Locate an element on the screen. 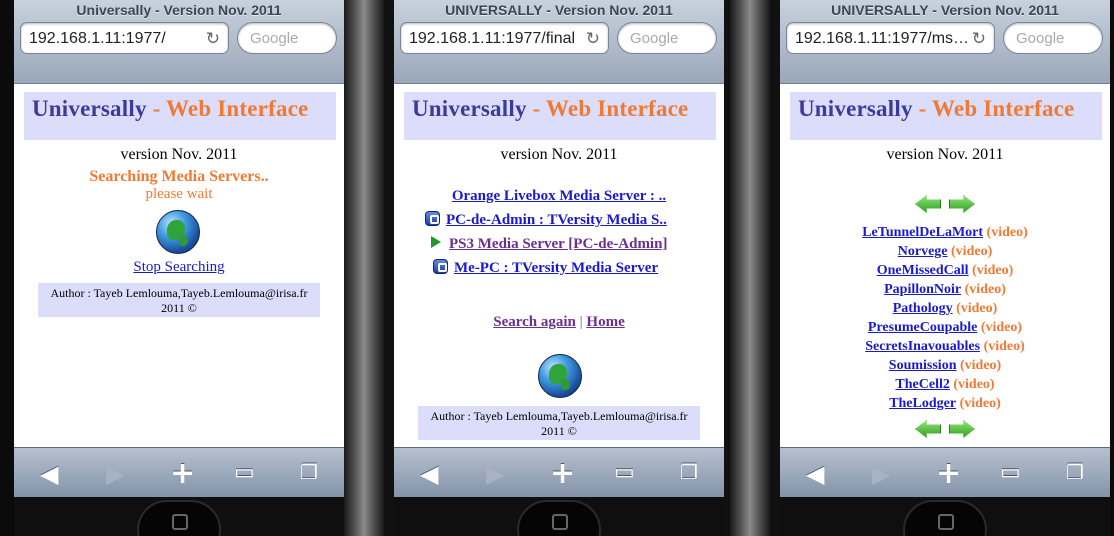 This screenshot has width=1114, height=536. list-item: Pathology (video) is located at coordinates (945, 308).